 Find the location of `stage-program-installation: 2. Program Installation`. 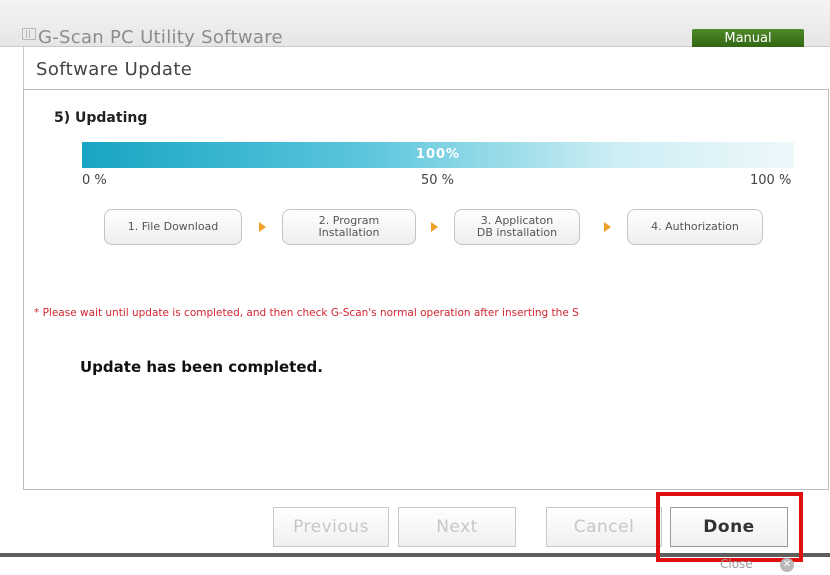

stage-program-installation: 2. Program Installation is located at coordinates (349, 227).